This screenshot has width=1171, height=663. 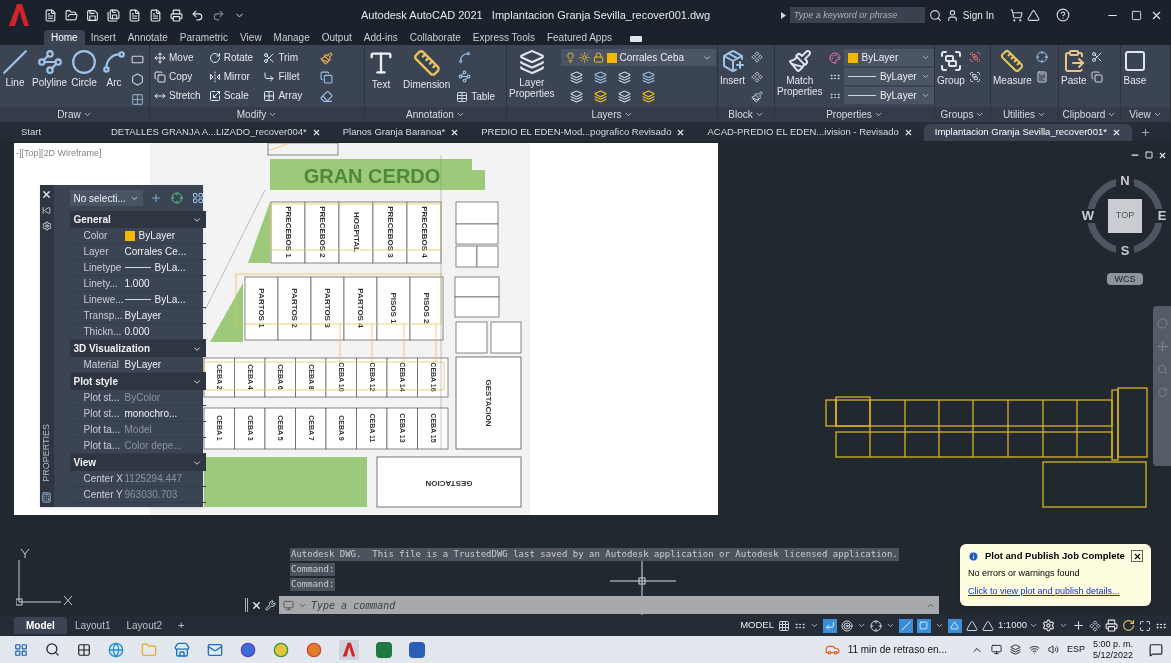 I want to click on ribbon-tool: Fillet, so click(x=287, y=76).